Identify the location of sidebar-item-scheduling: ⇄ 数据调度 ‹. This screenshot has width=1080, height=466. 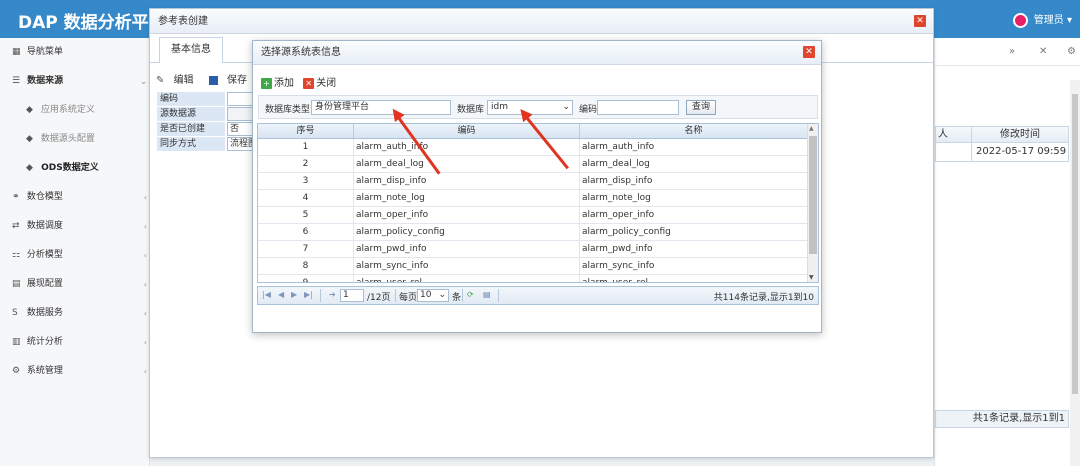
(74, 226).